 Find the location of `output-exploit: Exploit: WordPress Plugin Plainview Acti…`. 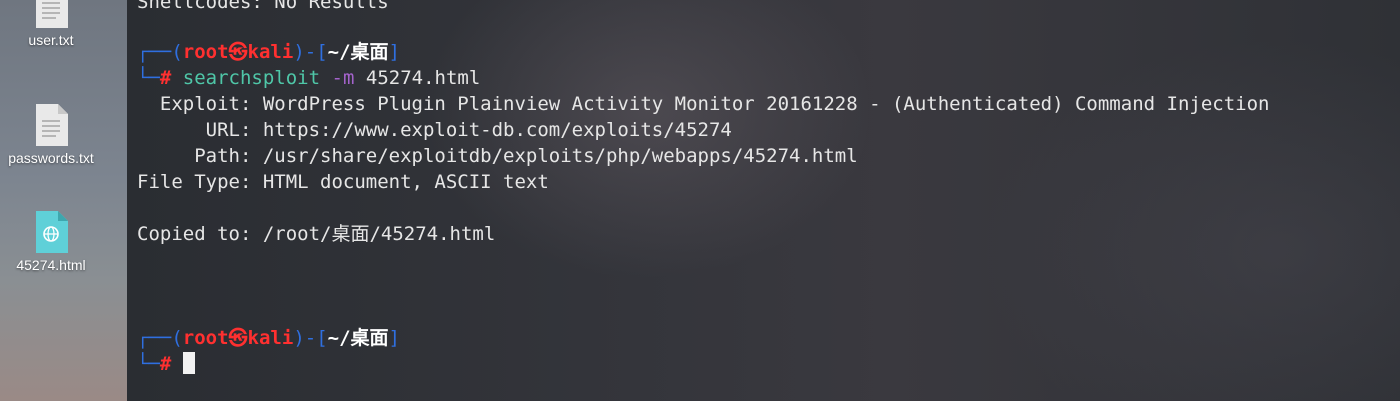

output-exploit: Exploit: WordPress Plugin Plainview Acti… is located at coordinates (703, 104).